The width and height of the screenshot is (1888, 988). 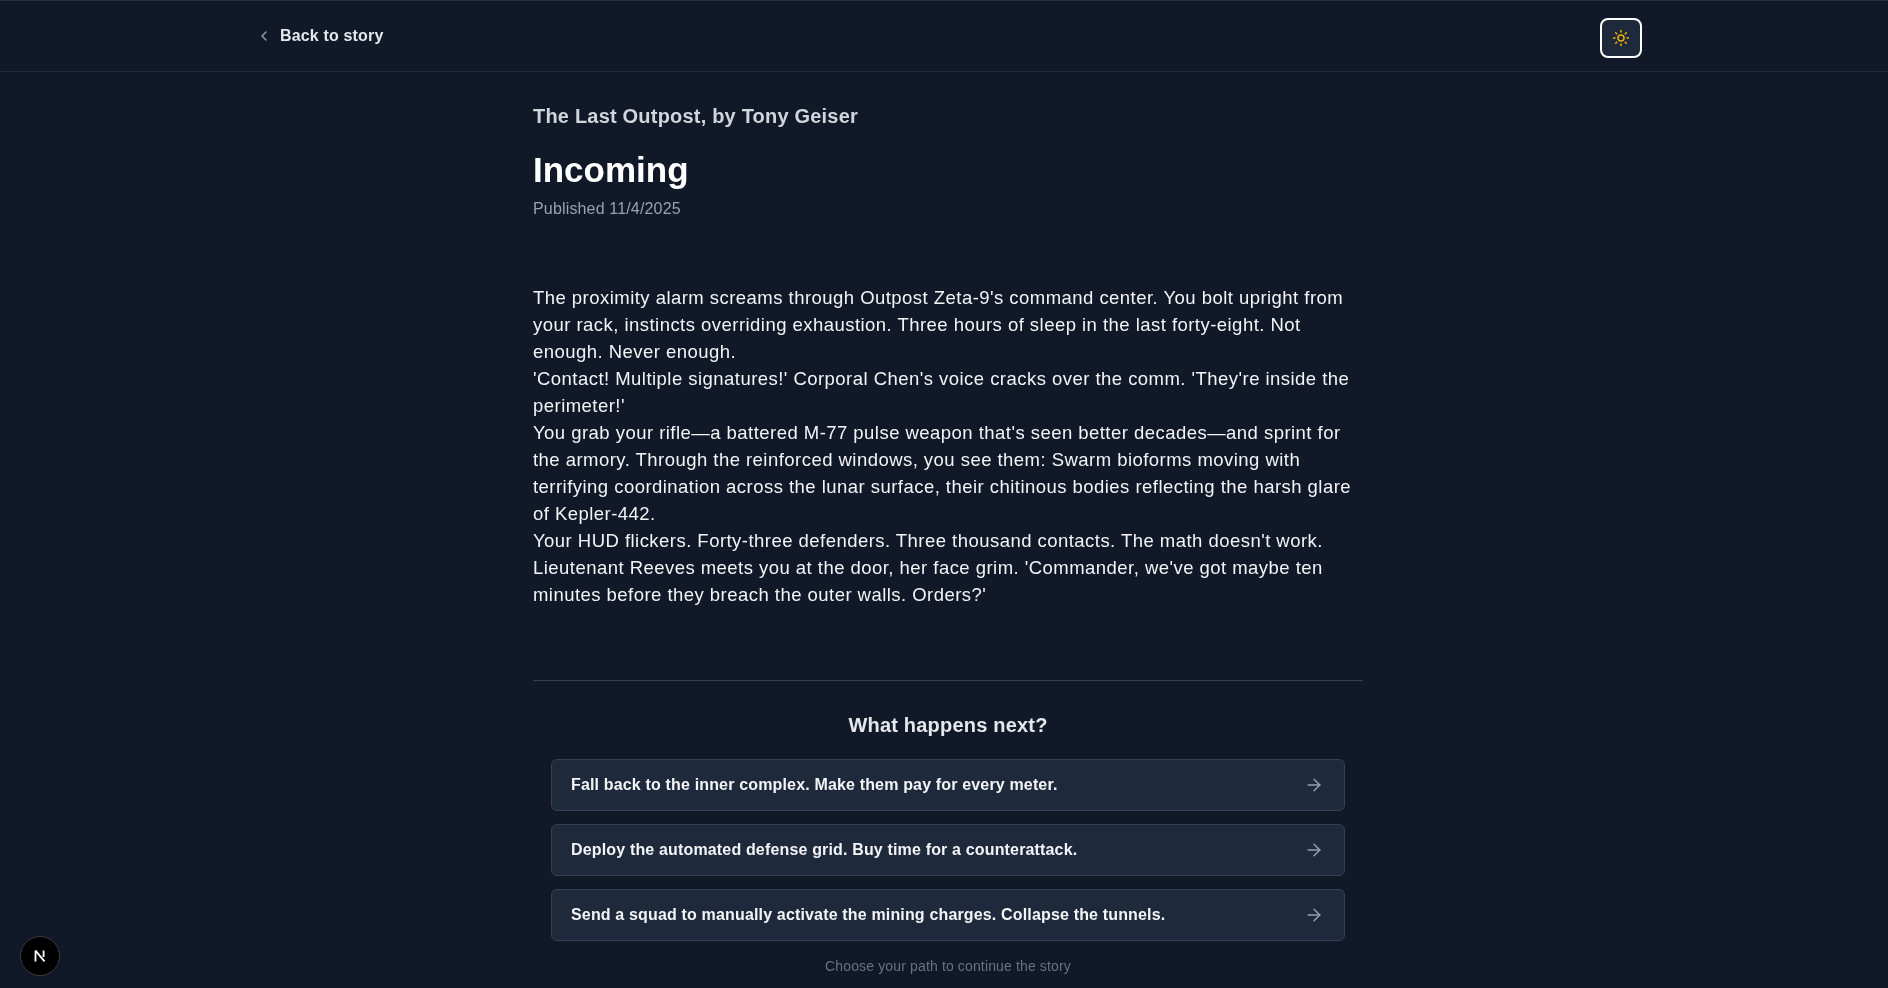 I want to click on back-link: Back to story, so click(x=320, y=36).